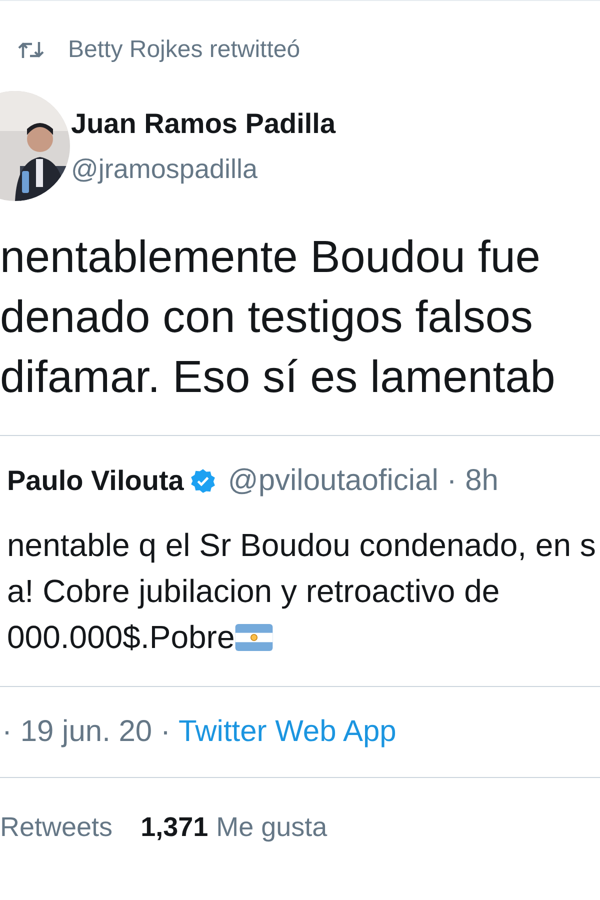 This screenshot has height=900, width=600. I want to click on quoted-text-line: a! Cobre jubilacion y retroactivo de, so click(253, 591).